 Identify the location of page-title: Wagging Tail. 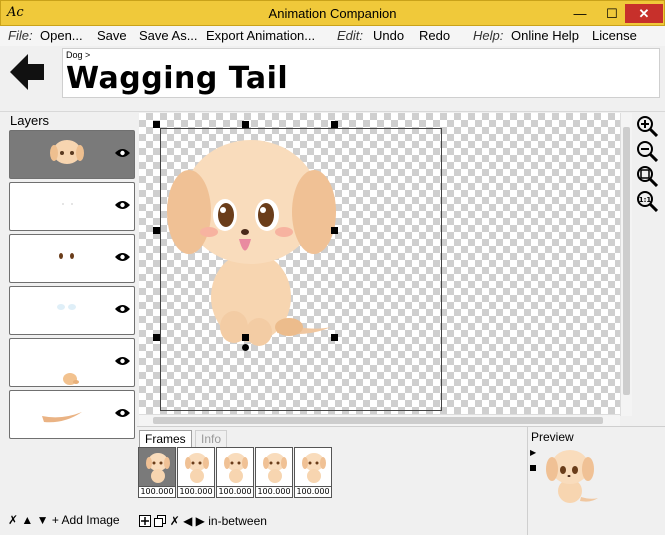
(177, 78).